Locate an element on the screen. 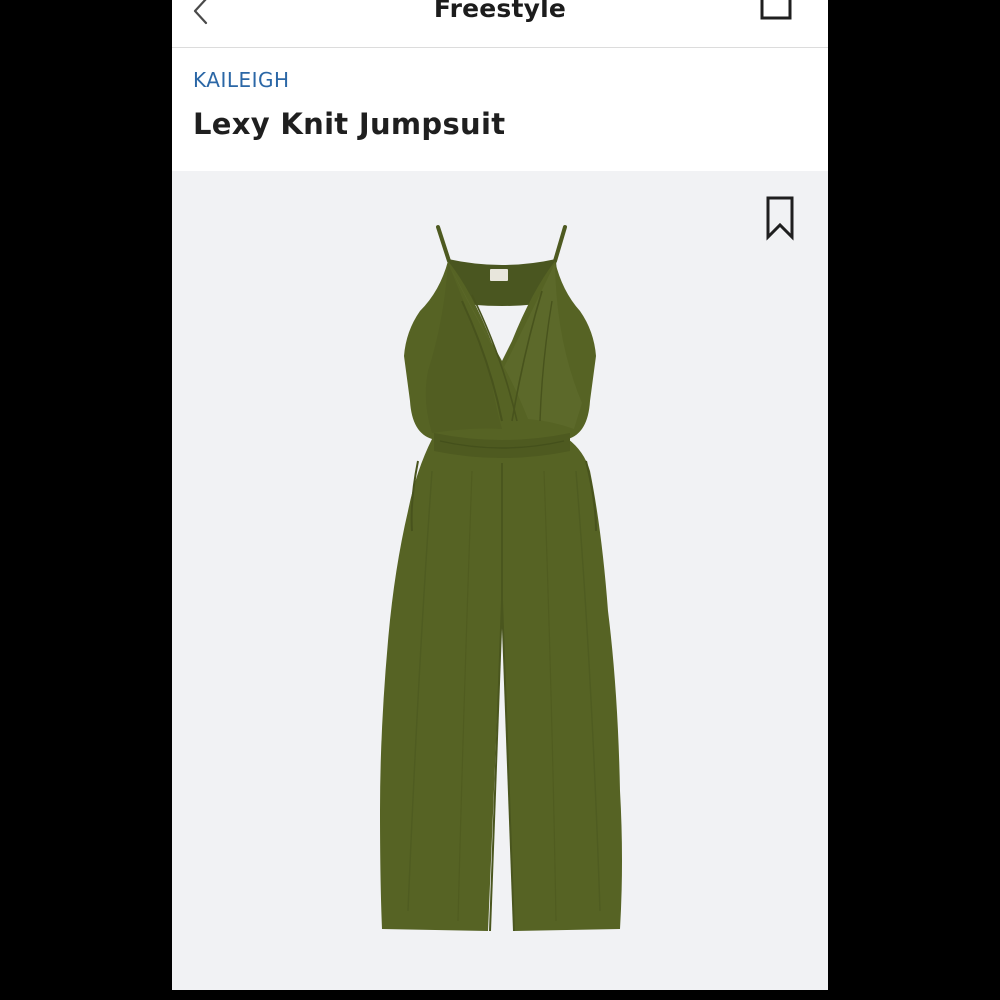  navigation-bar: Freestyle is located at coordinates (500, 24).